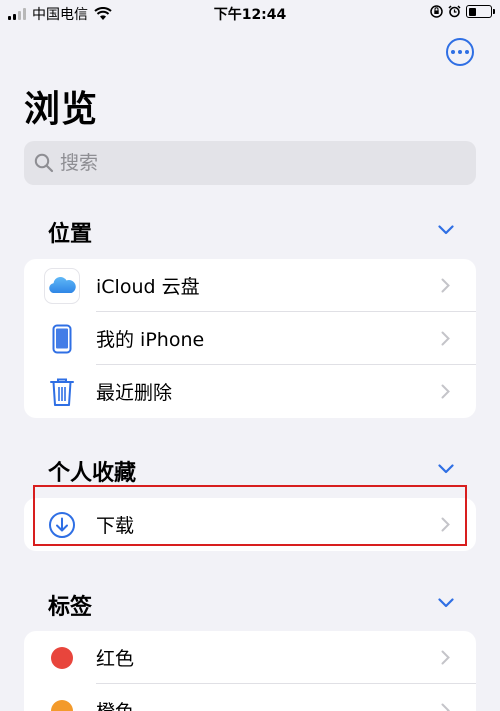 This screenshot has height=711, width=500. Describe the element at coordinates (70, 607) in the screenshot. I see `section-title: 标签` at that location.